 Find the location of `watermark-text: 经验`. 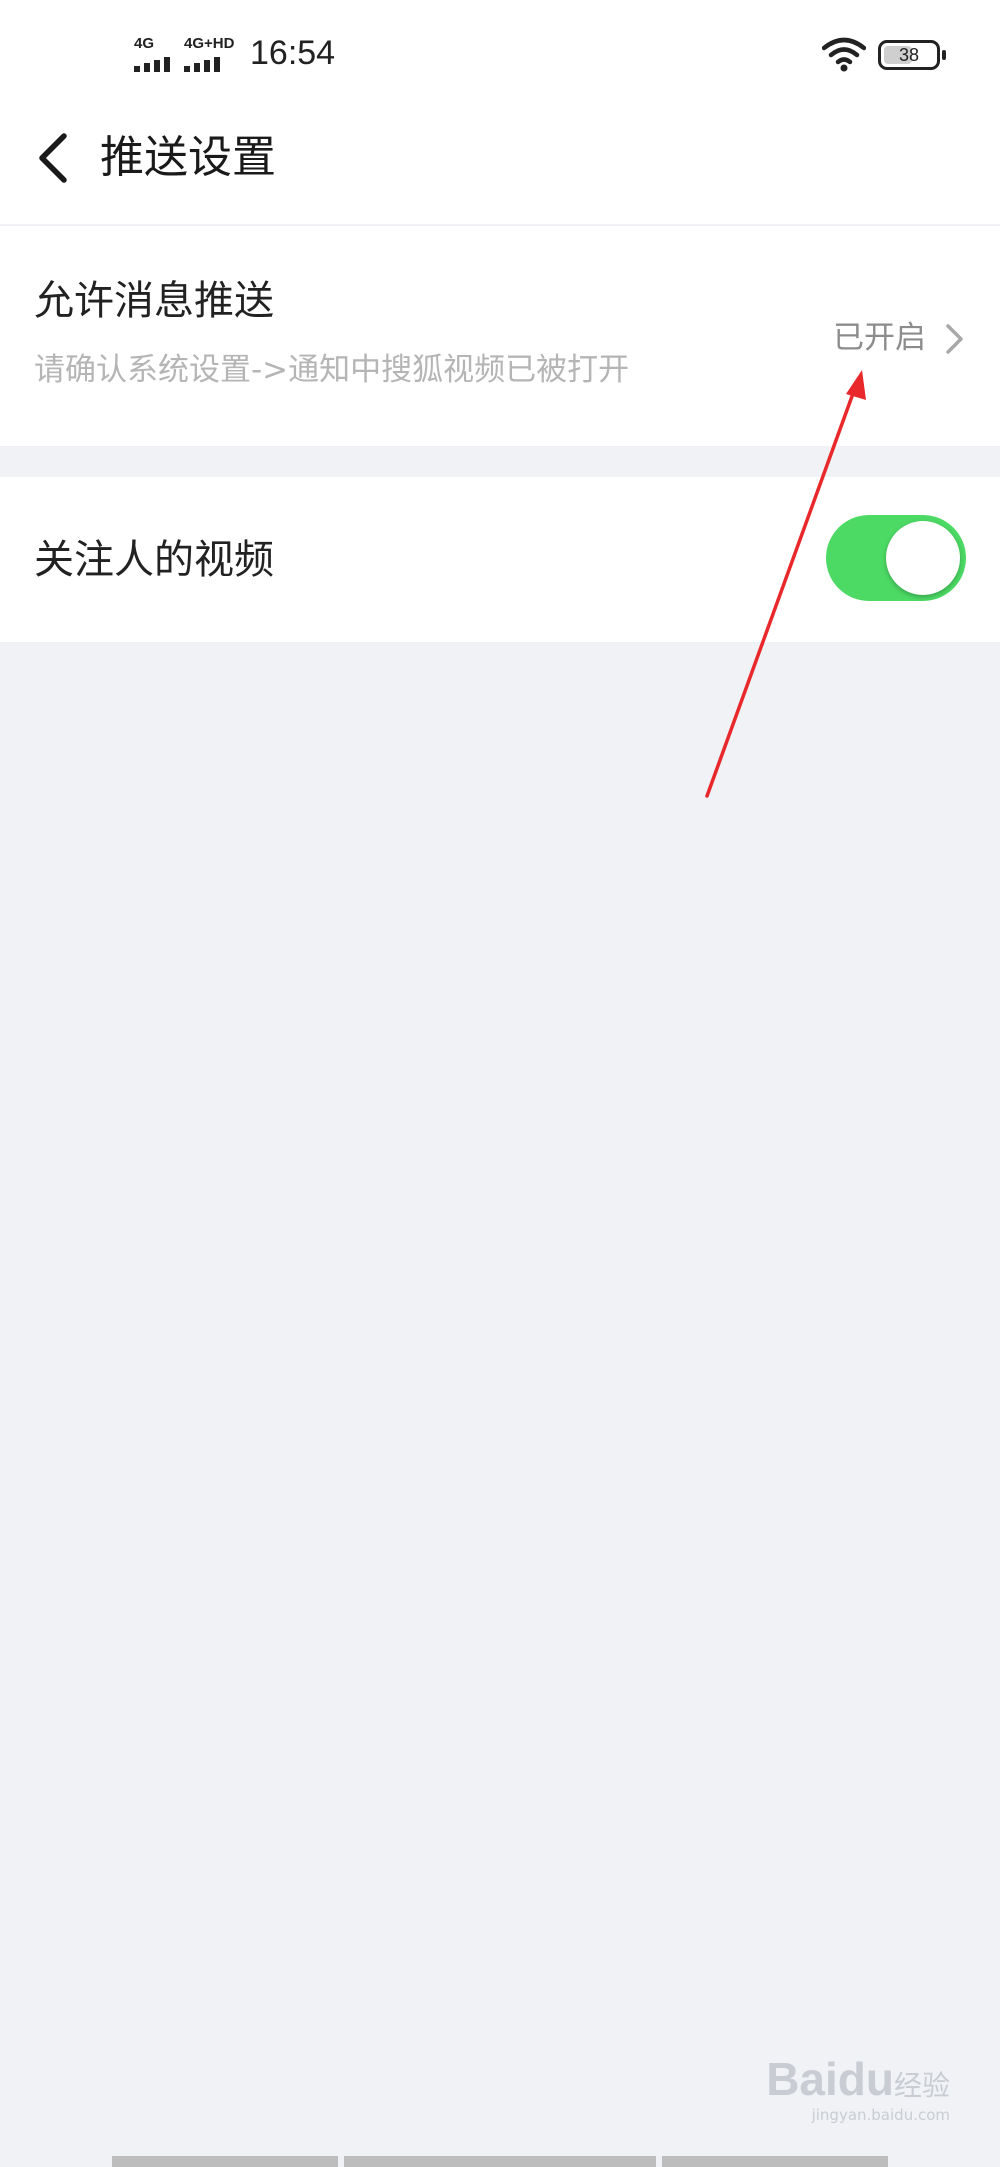

watermark-text: 经验 is located at coordinates (921, 2085).